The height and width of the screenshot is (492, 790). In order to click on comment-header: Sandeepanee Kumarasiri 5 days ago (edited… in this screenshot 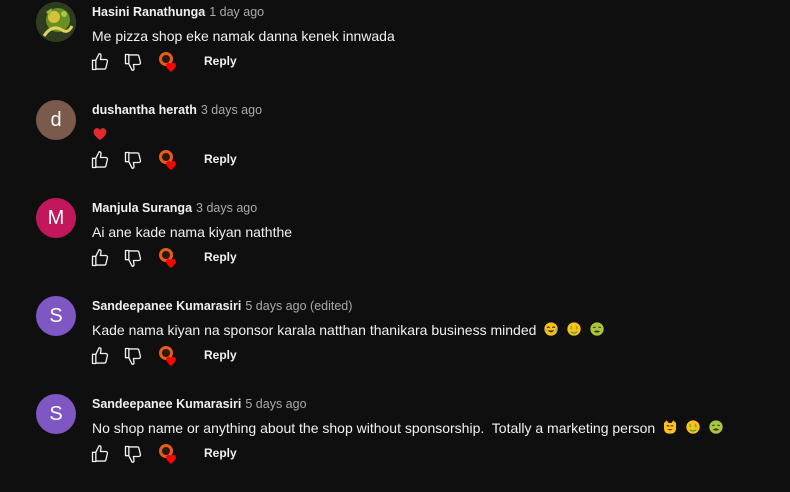, I will do `click(222, 306)`.